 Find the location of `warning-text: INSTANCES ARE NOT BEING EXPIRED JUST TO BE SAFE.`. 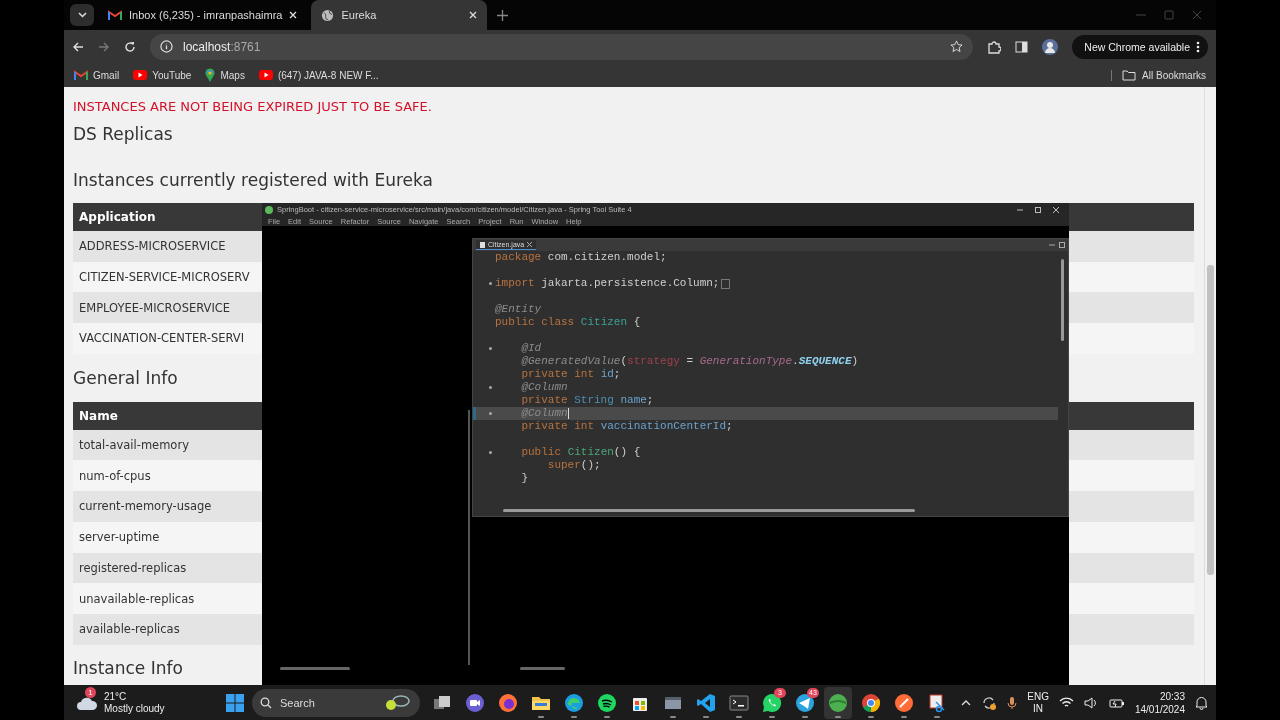

warning-text: INSTANCES ARE NOT BEING EXPIRED JUST TO BE SAFE. is located at coordinates (253, 107).